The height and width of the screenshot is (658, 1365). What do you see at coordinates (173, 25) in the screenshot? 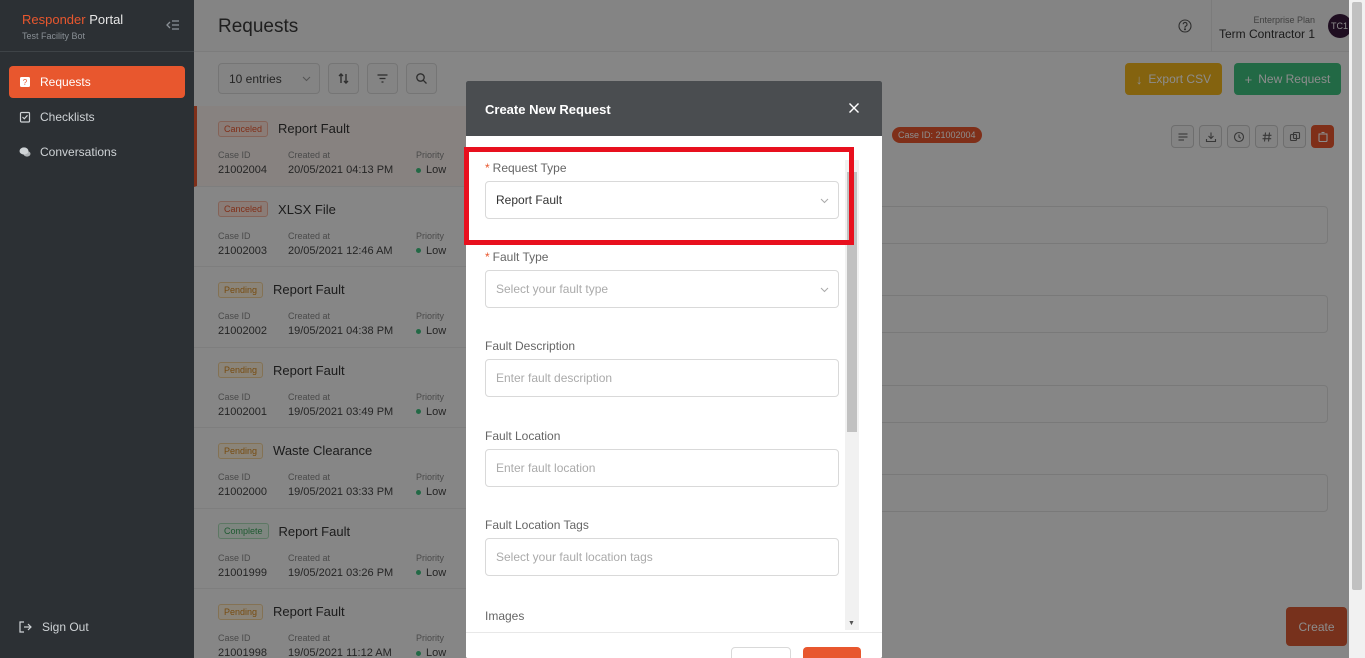
I see `collapse-sidebar-icon` at bounding box center [173, 25].